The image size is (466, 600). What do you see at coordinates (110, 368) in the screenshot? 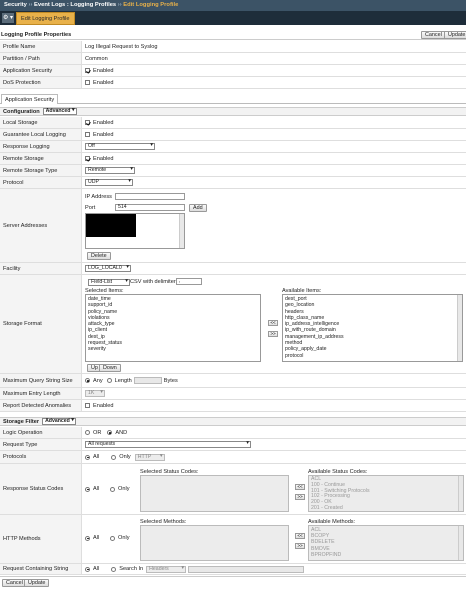
I see `down-button: Down` at bounding box center [110, 368].